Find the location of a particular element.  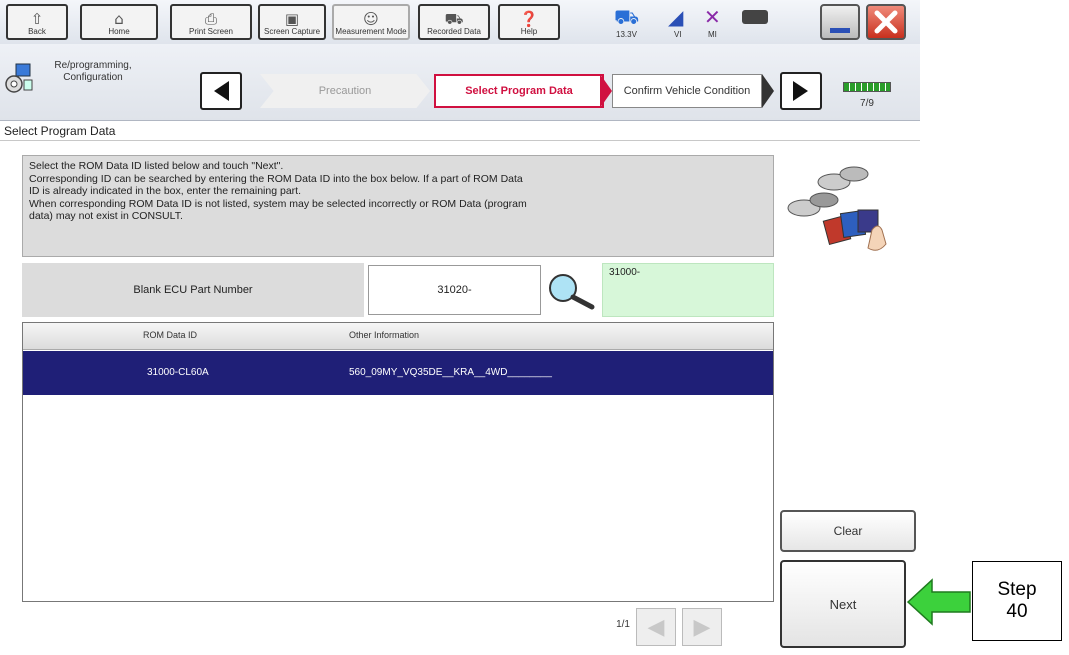

next-button: Next is located at coordinates (843, 604).